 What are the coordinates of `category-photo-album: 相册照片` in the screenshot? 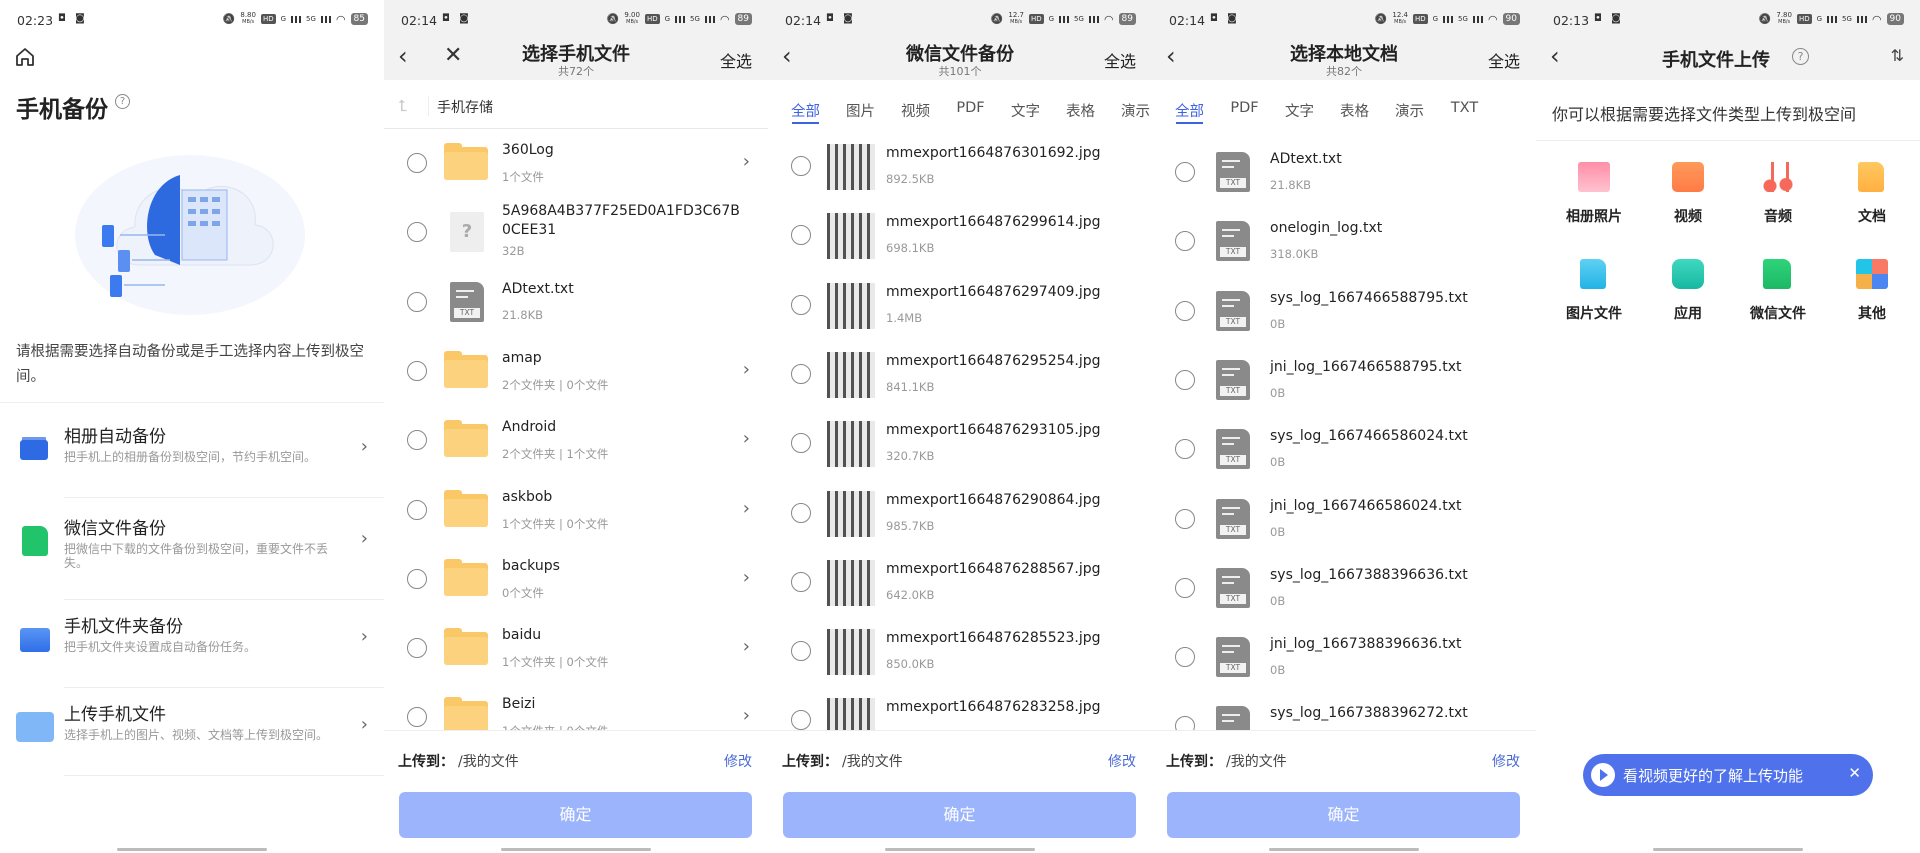 It's located at (1594, 198).